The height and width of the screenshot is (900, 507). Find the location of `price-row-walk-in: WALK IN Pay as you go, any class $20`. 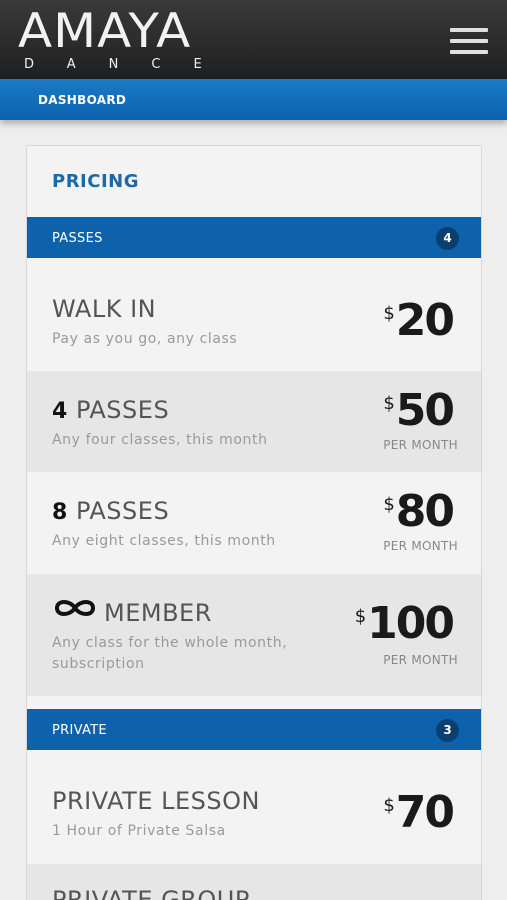

price-row-walk-in: WALK IN Pay as you go, any class $20 is located at coordinates (254, 320).